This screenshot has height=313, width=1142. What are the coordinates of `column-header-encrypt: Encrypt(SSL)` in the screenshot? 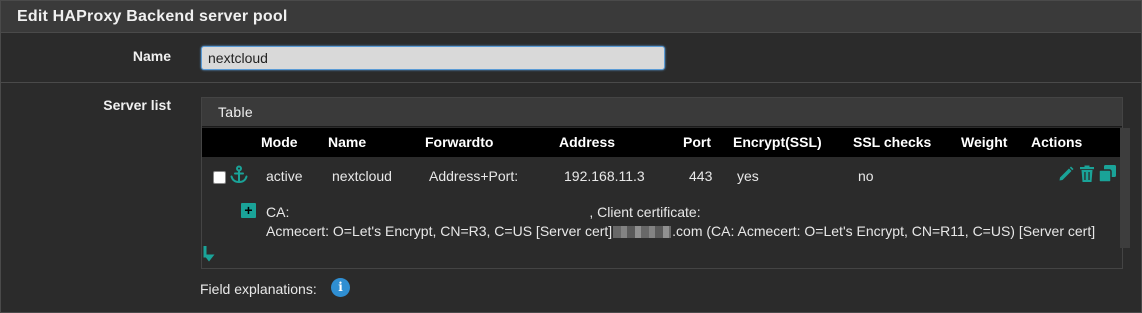 It's located at (777, 142).